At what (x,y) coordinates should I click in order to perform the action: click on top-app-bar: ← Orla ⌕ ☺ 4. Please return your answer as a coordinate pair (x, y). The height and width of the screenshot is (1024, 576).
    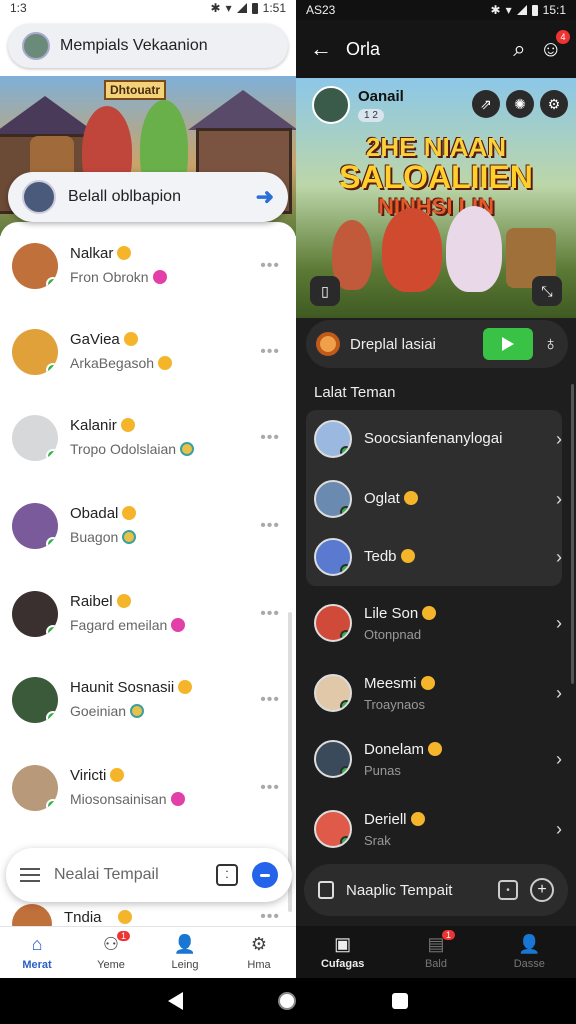
    Looking at the image, I should click on (436, 49).